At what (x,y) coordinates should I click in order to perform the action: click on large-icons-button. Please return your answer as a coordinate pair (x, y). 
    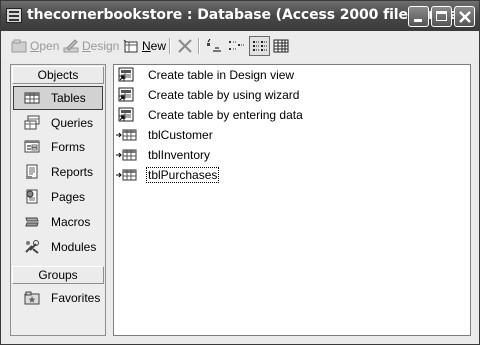
    Looking at the image, I should click on (215, 46).